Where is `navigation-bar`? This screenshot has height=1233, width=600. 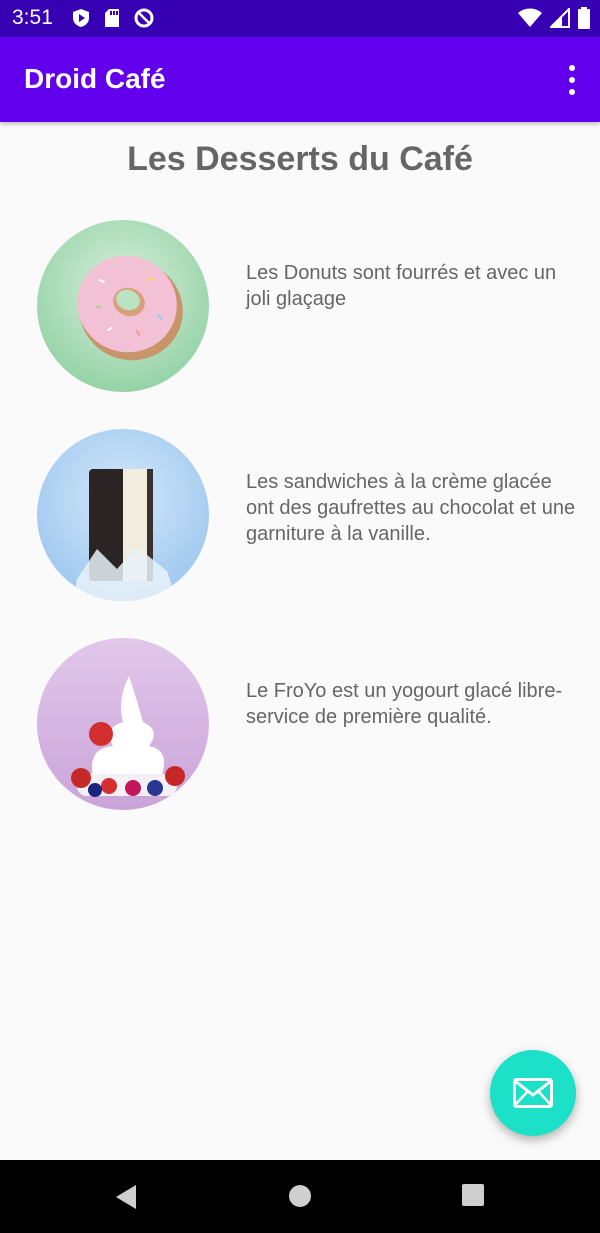 navigation-bar is located at coordinates (300, 1196).